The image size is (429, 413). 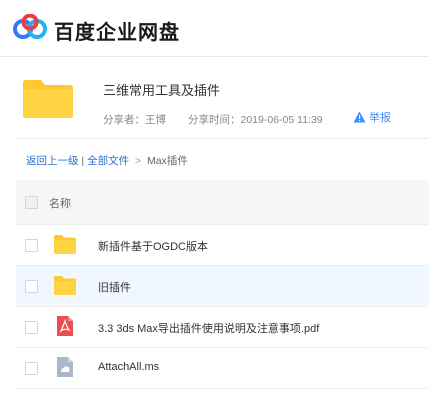 What do you see at coordinates (222, 245) in the screenshot?
I see `file-row: 新插件基于OGDC版本` at bounding box center [222, 245].